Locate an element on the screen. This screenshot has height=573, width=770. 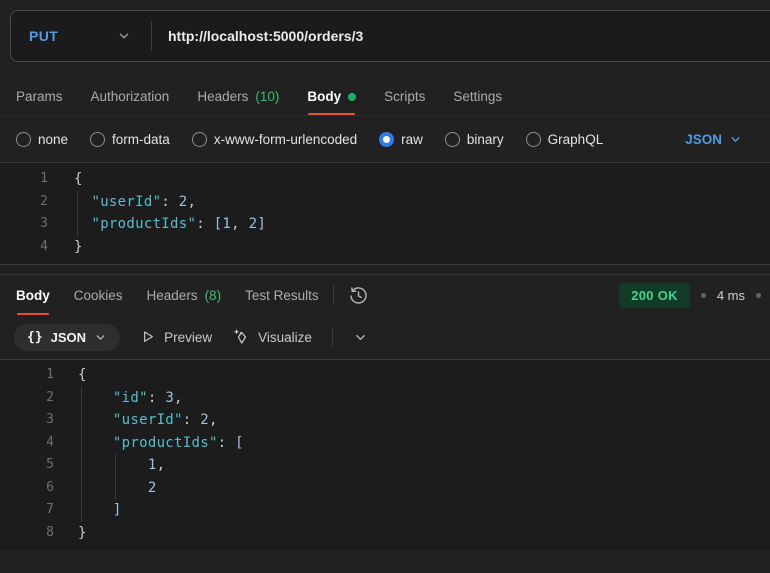
response-tab-cookies: Cookies is located at coordinates (98, 295).